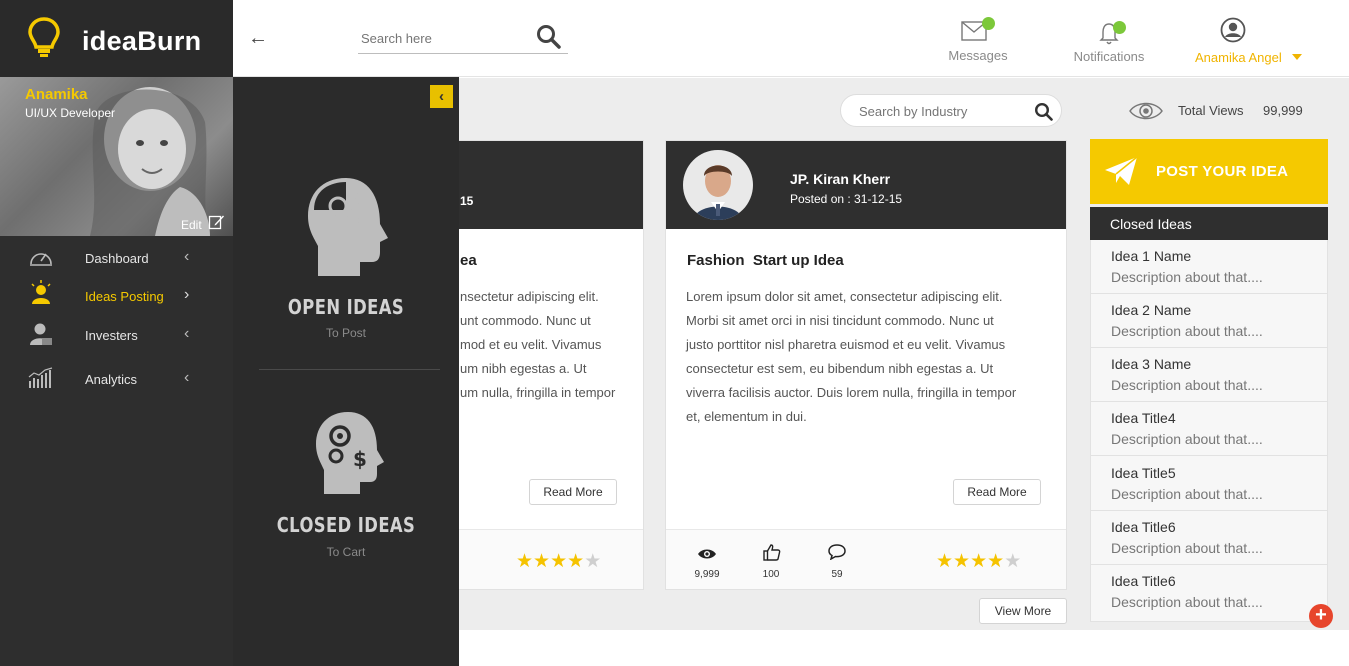 The image size is (1349, 666). I want to click on card-body-line: mod et eu velit. Vivamus, so click(531, 344).